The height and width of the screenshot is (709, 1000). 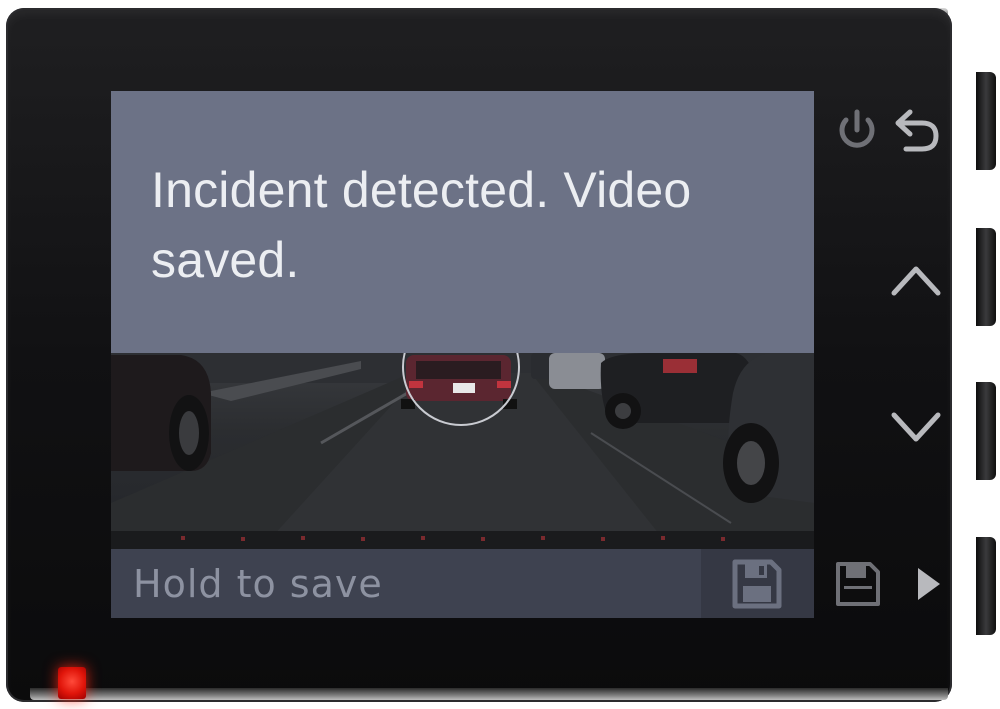 I want to click on play-icon, so click(x=929, y=584).